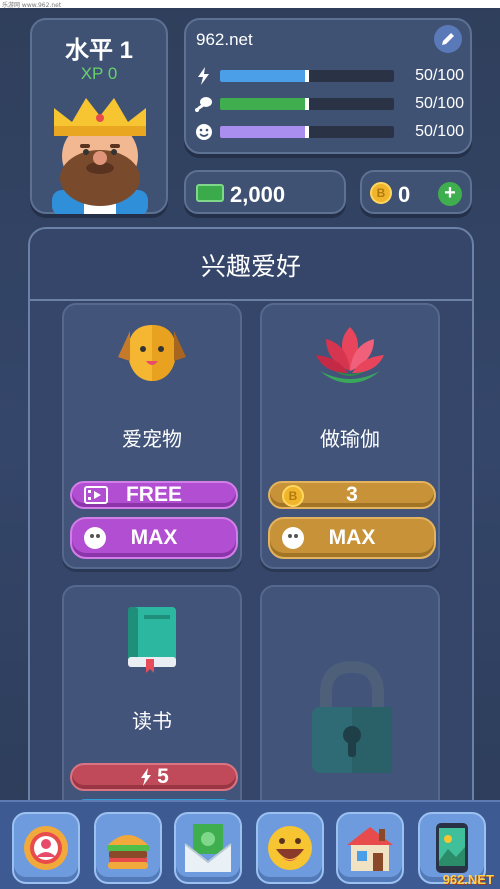 This screenshot has height=889, width=500. Describe the element at coordinates (258, 194) in the screenshot. I see `cash-amount: 2,000` at that location.